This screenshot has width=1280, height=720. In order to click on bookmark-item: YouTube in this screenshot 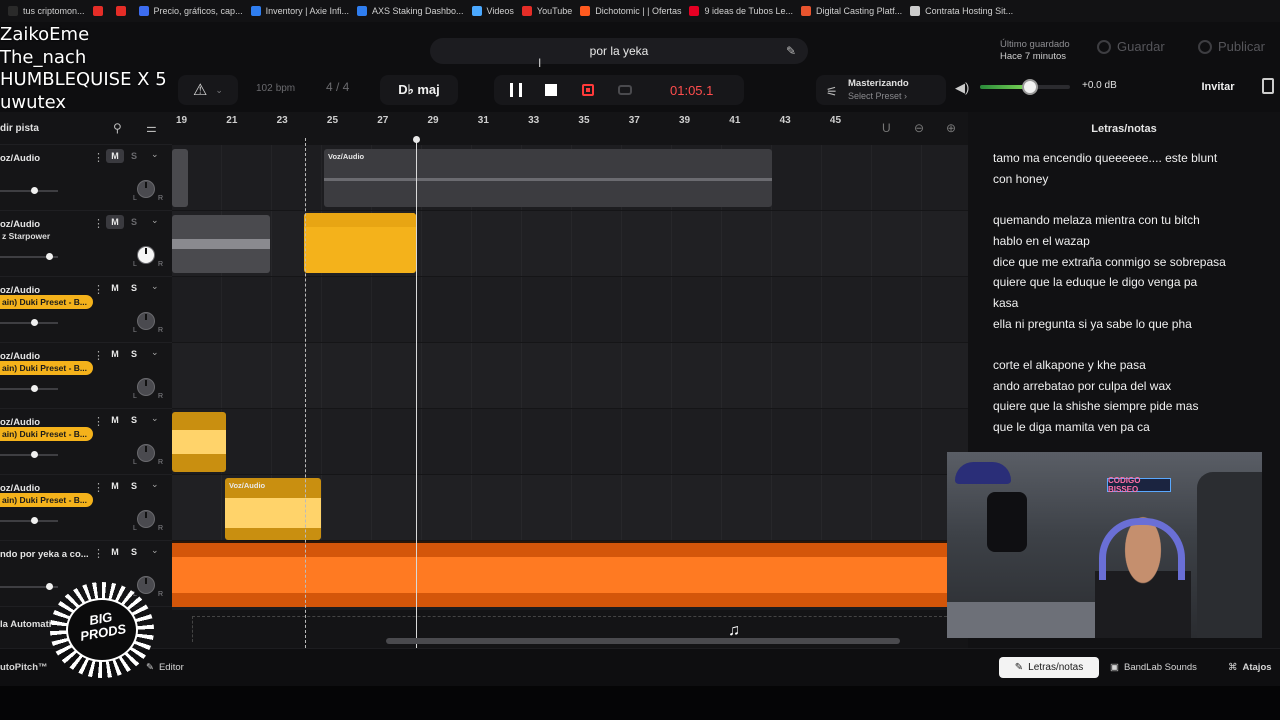, I will do `click(546, 11)`.